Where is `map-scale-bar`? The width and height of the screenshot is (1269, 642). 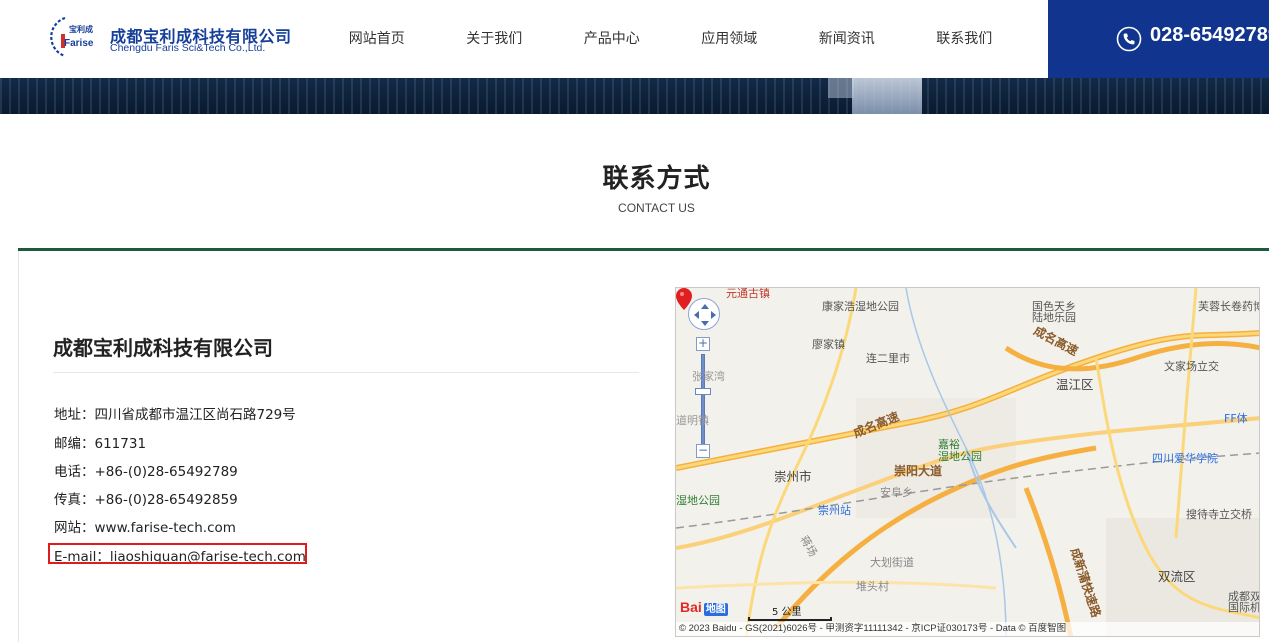 map-scale-bar is located at coordinates (790, 619).